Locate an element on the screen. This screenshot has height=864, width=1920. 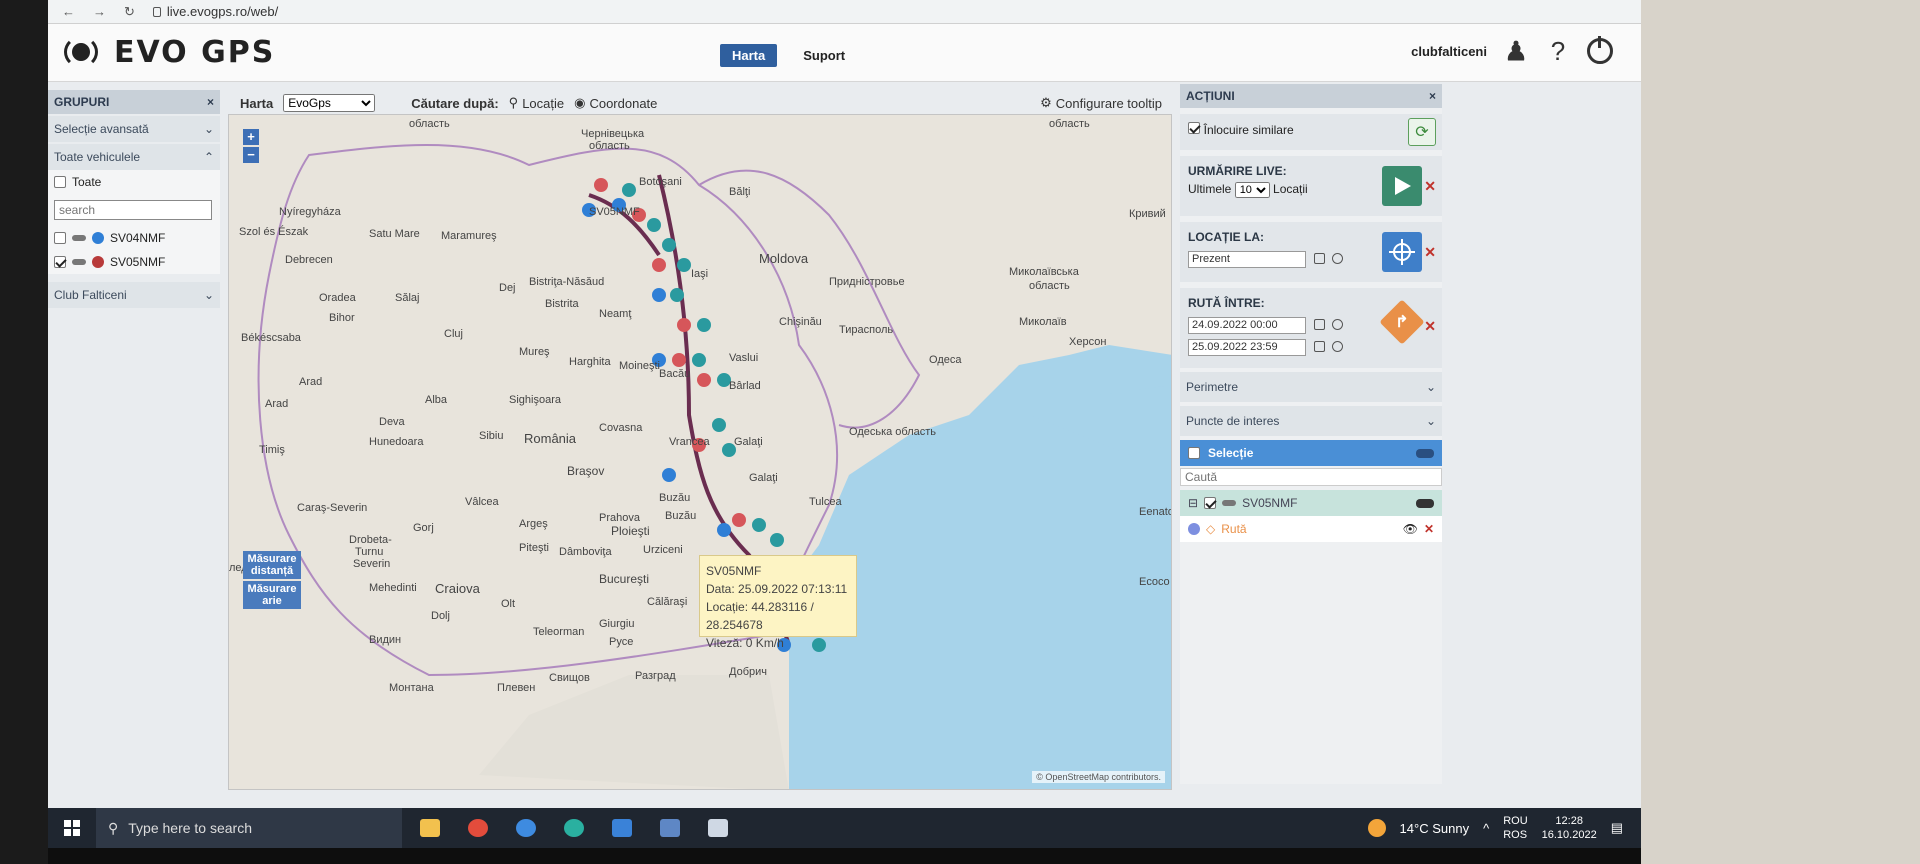
measure-area-button: Măsurare arie is located at coordinates (272, 595).